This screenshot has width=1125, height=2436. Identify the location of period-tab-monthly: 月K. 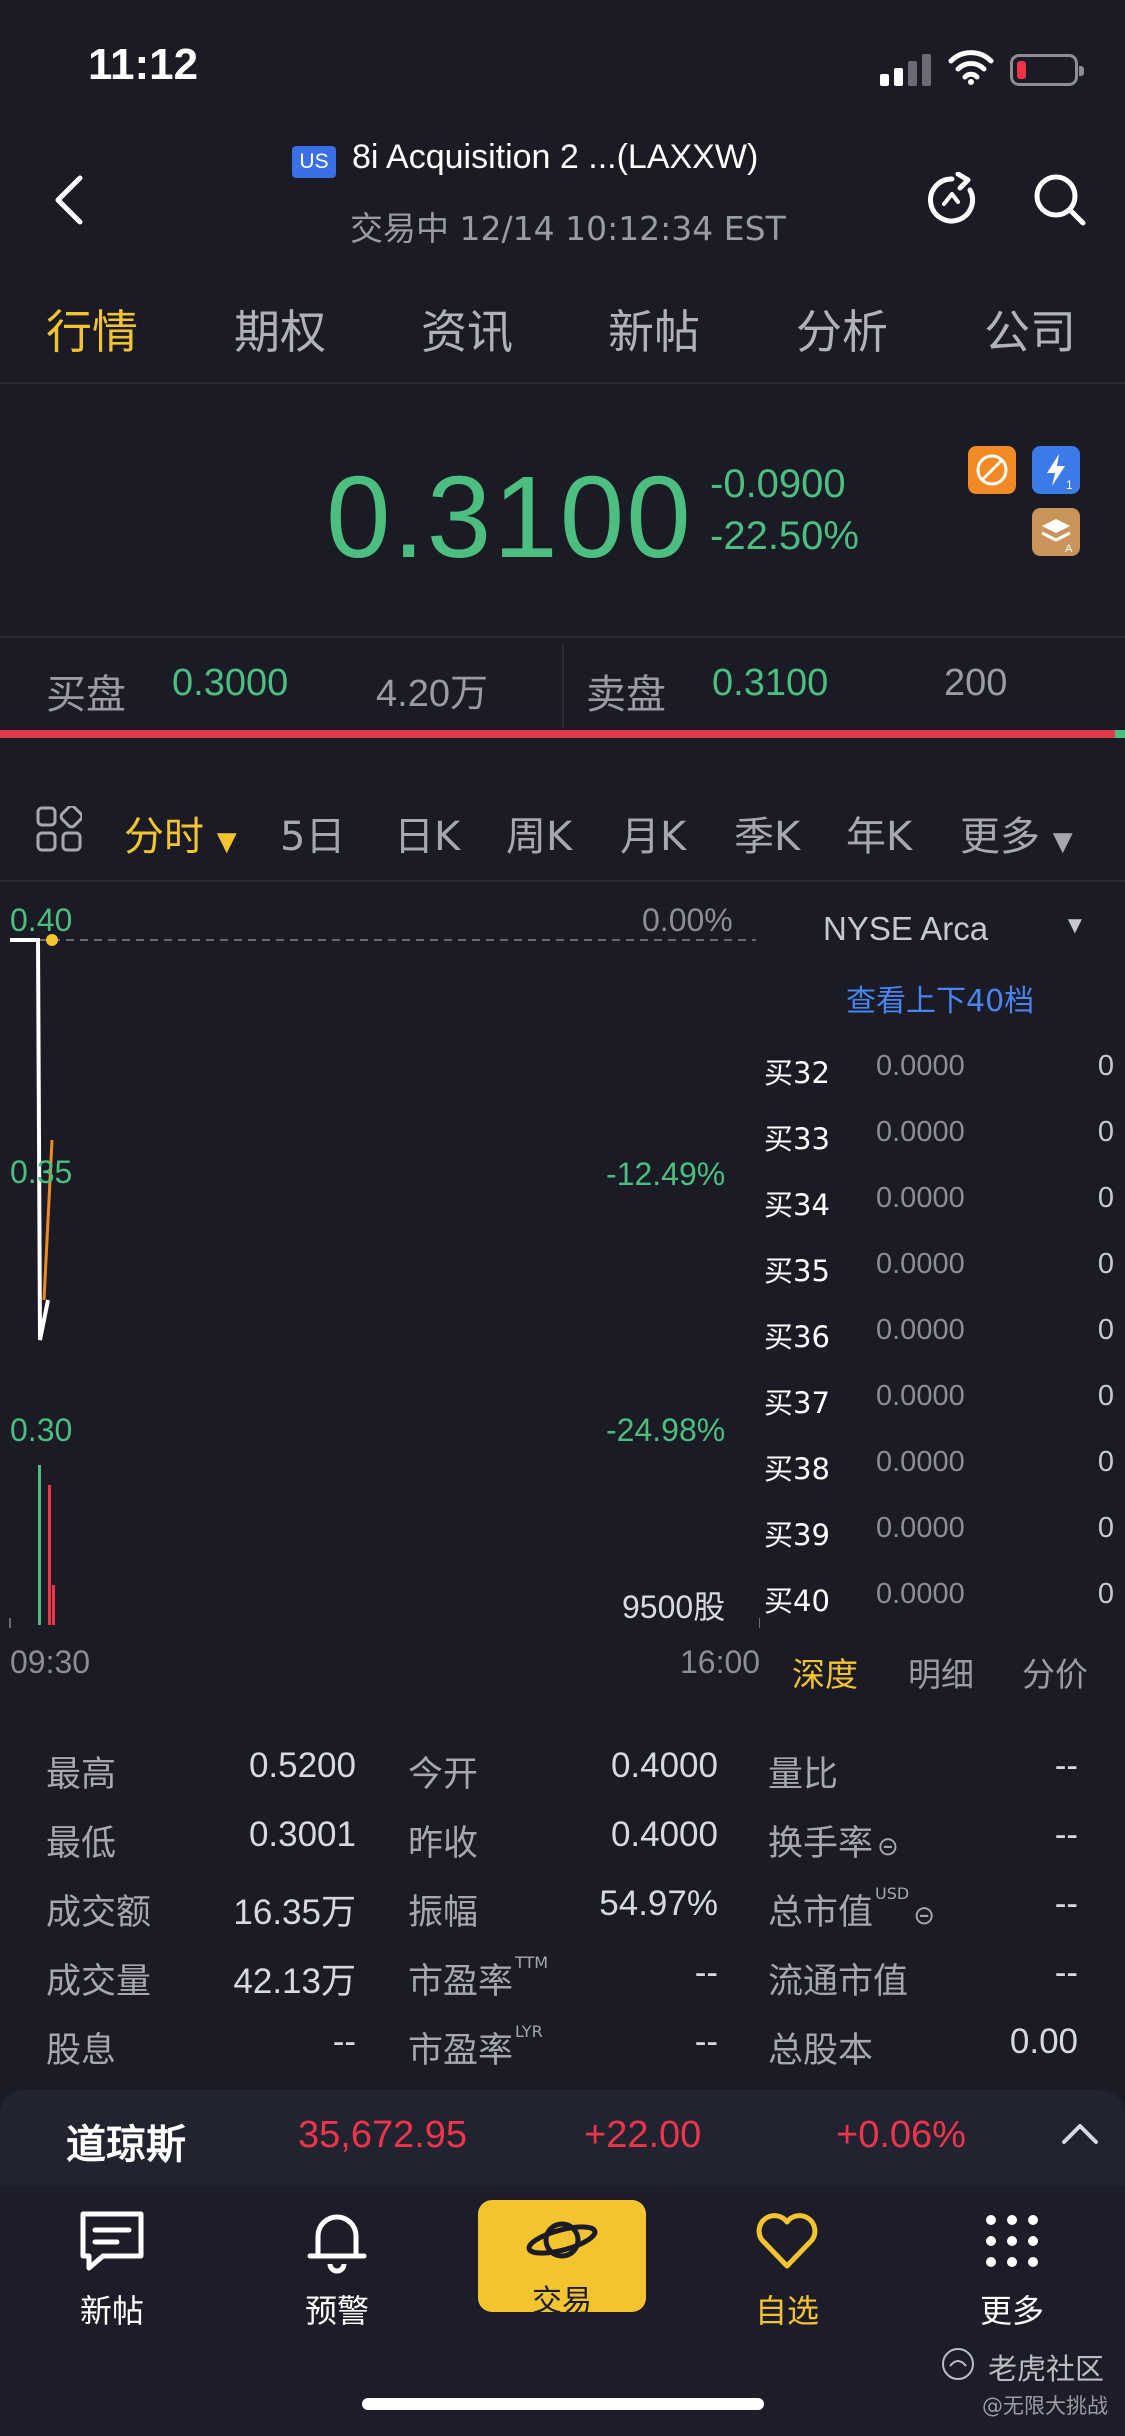
(653, 833).